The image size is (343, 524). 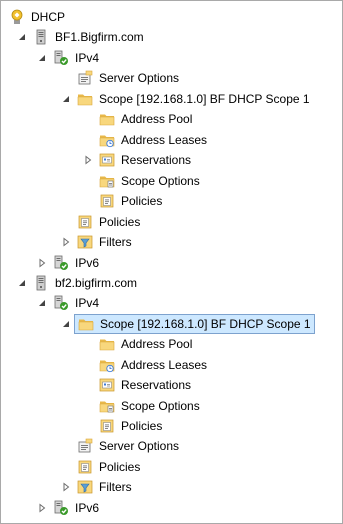 I want to click on tree-node-server-2-ipv4: IPv4, so click(x=68, y=303).